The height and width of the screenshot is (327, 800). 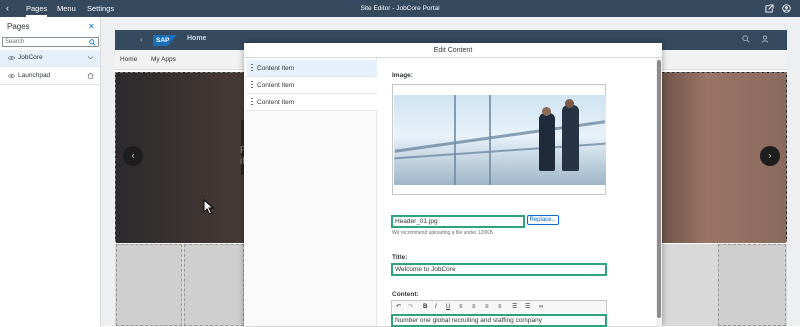 I want to click on align-center-icon: ≡, so click(x=474, y=307).